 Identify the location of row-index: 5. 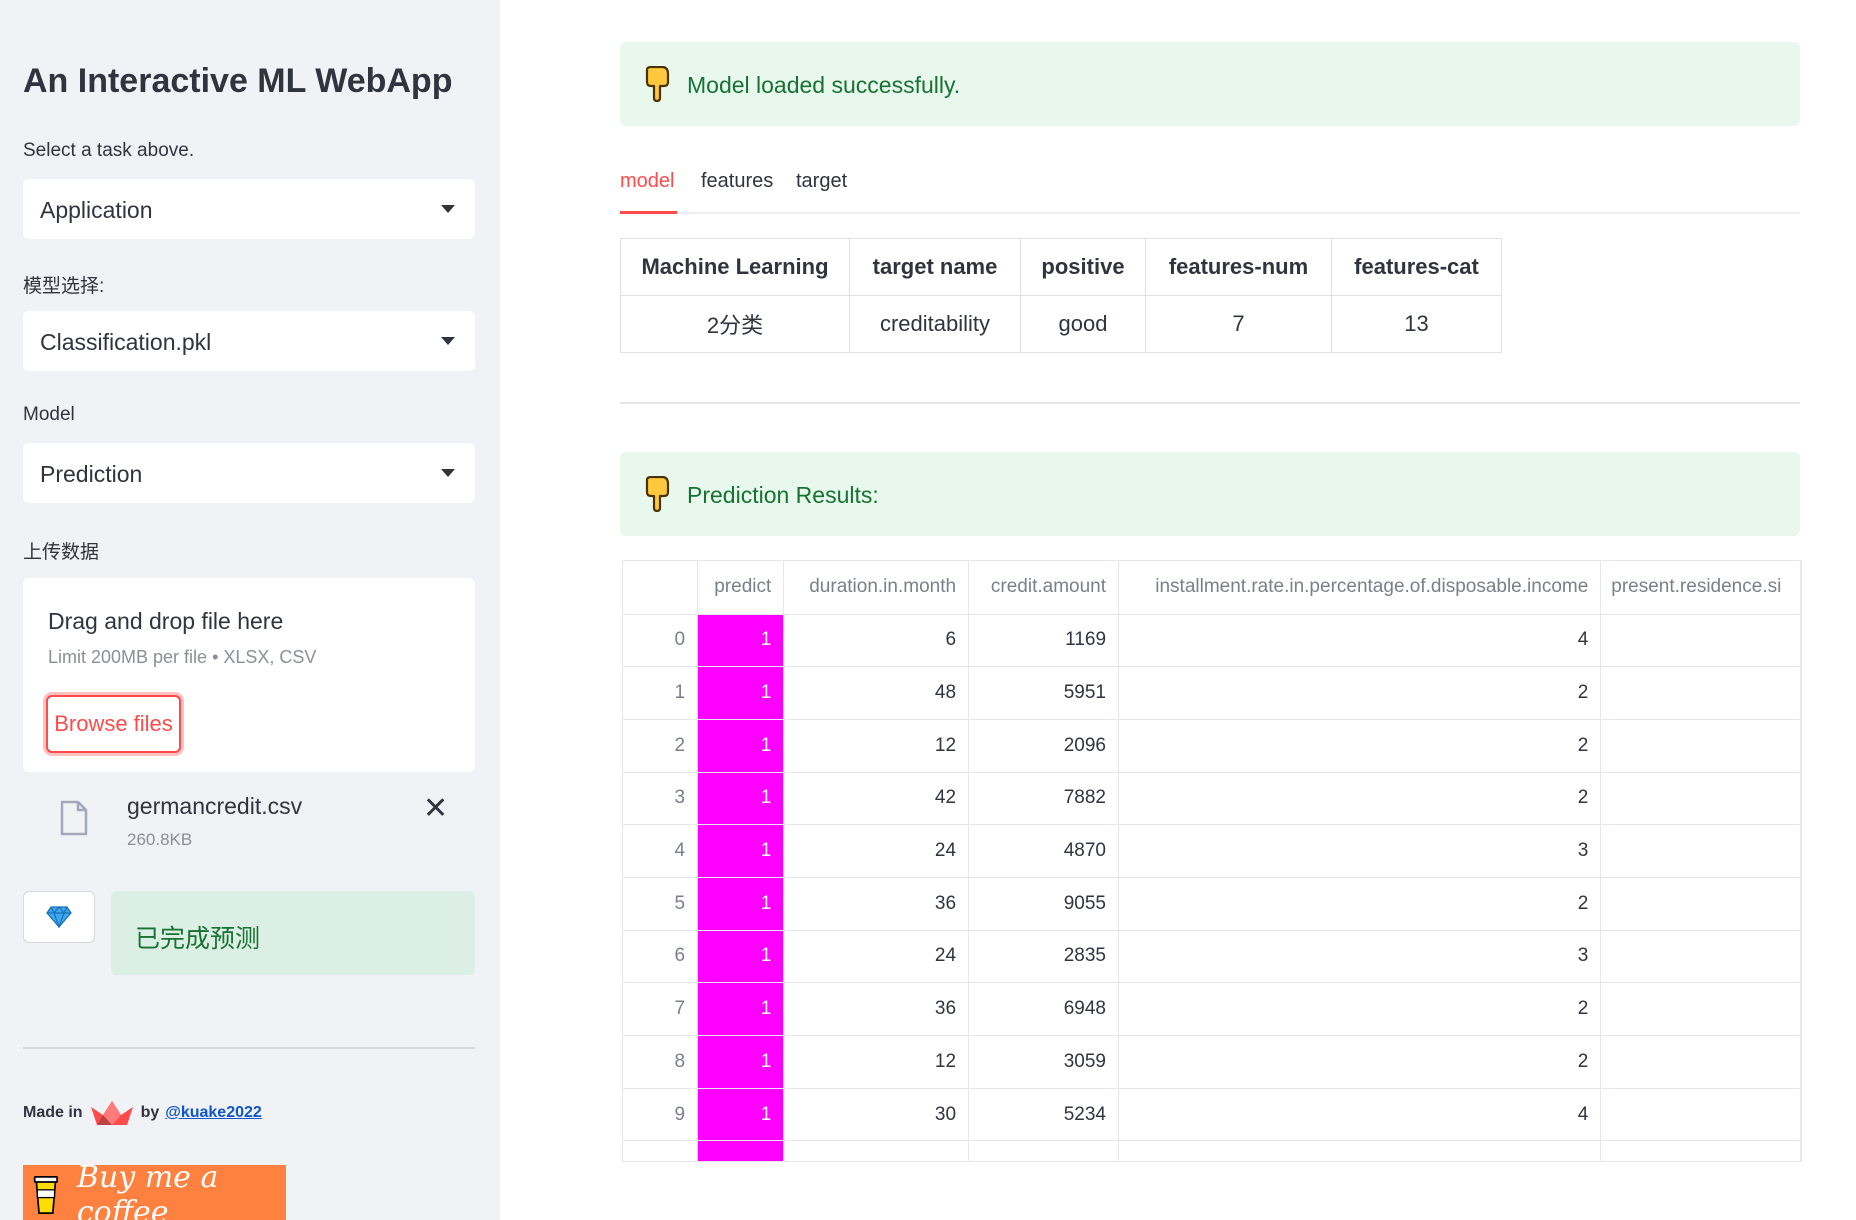
(661, 904).